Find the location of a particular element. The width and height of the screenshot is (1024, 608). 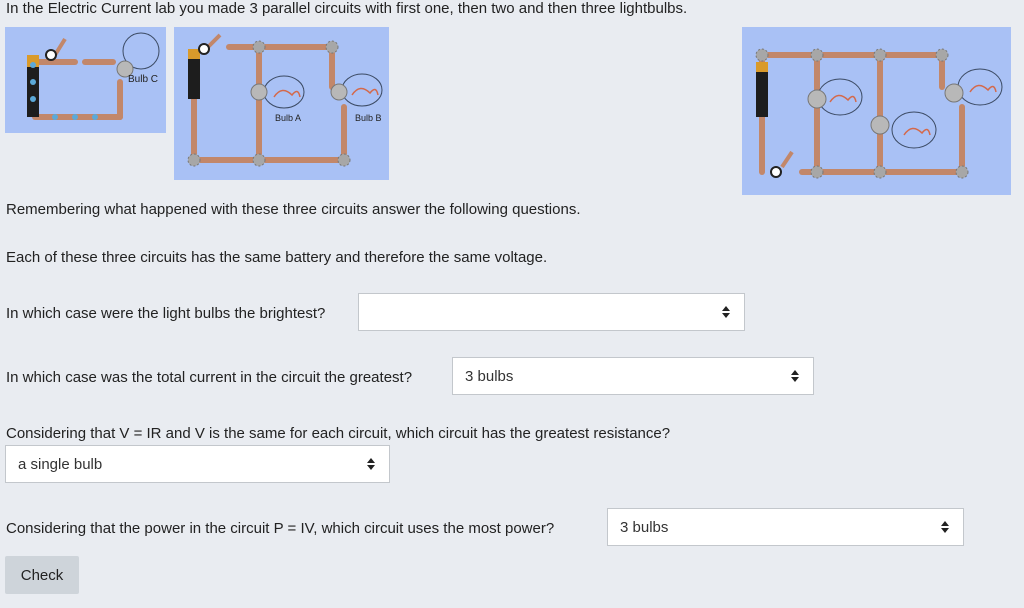

power-select-value: 3 bulbs is located at coordinates (644, 527).